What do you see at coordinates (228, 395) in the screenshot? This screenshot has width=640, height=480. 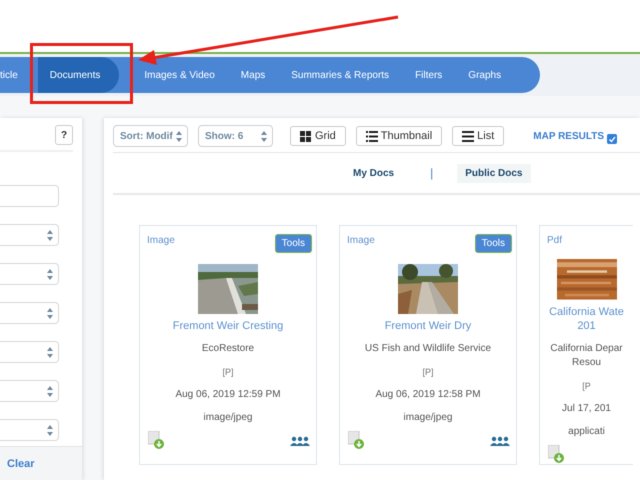 I see `document-date: Aug 06, 2019 12:59 PM` at bounding box center [228, 395].